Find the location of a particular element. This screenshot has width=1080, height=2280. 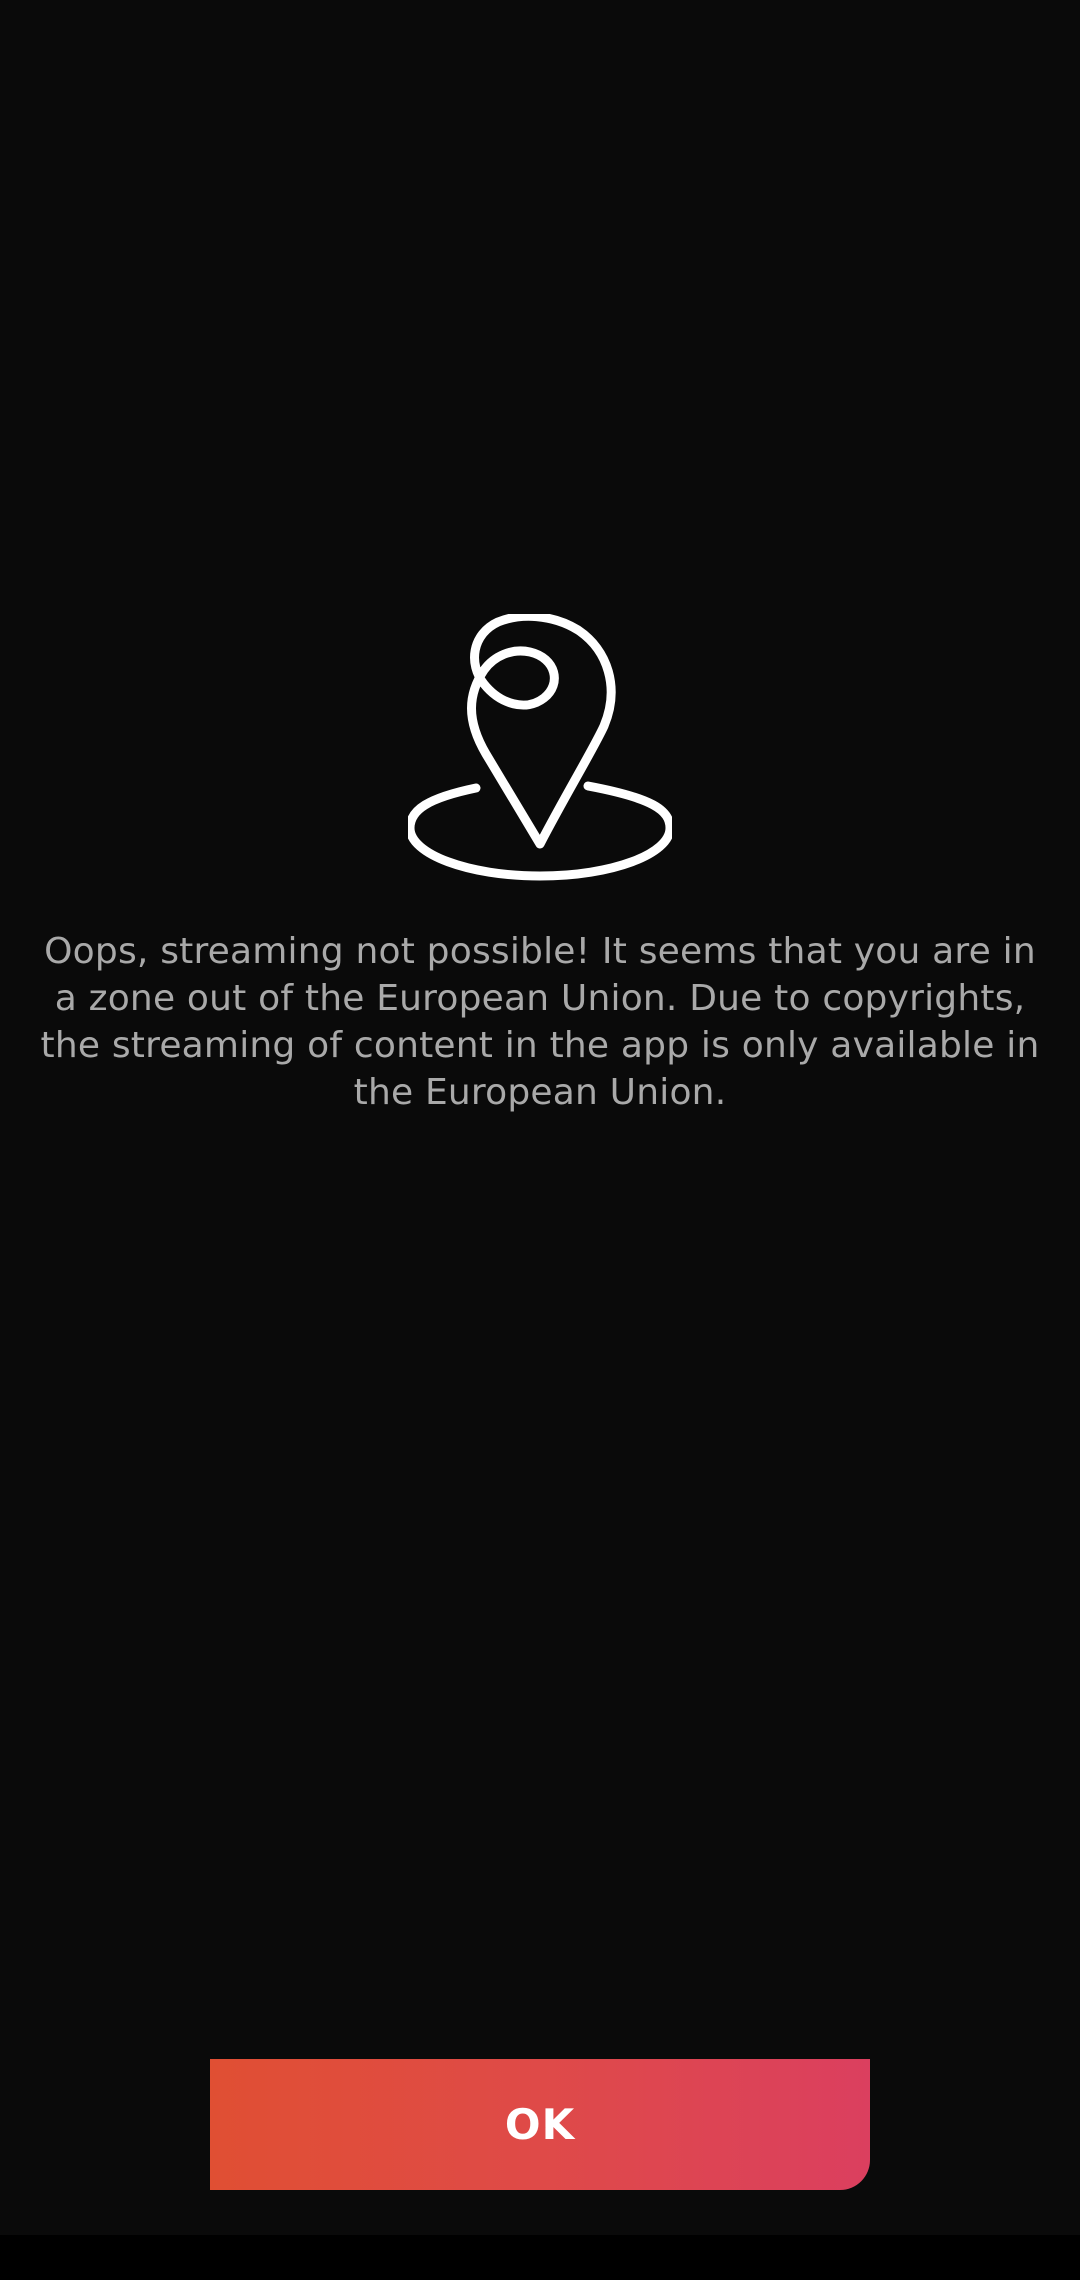

system-navigation-bar is located at coordinates (540, 2257).